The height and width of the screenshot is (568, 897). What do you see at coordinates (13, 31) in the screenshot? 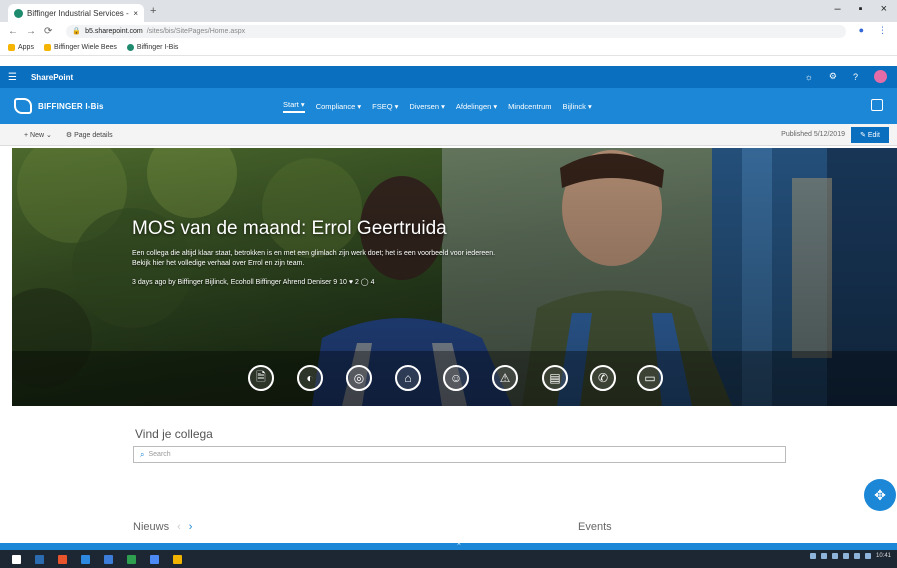
I see `back-button: ←` at bounding box center [13, 31].